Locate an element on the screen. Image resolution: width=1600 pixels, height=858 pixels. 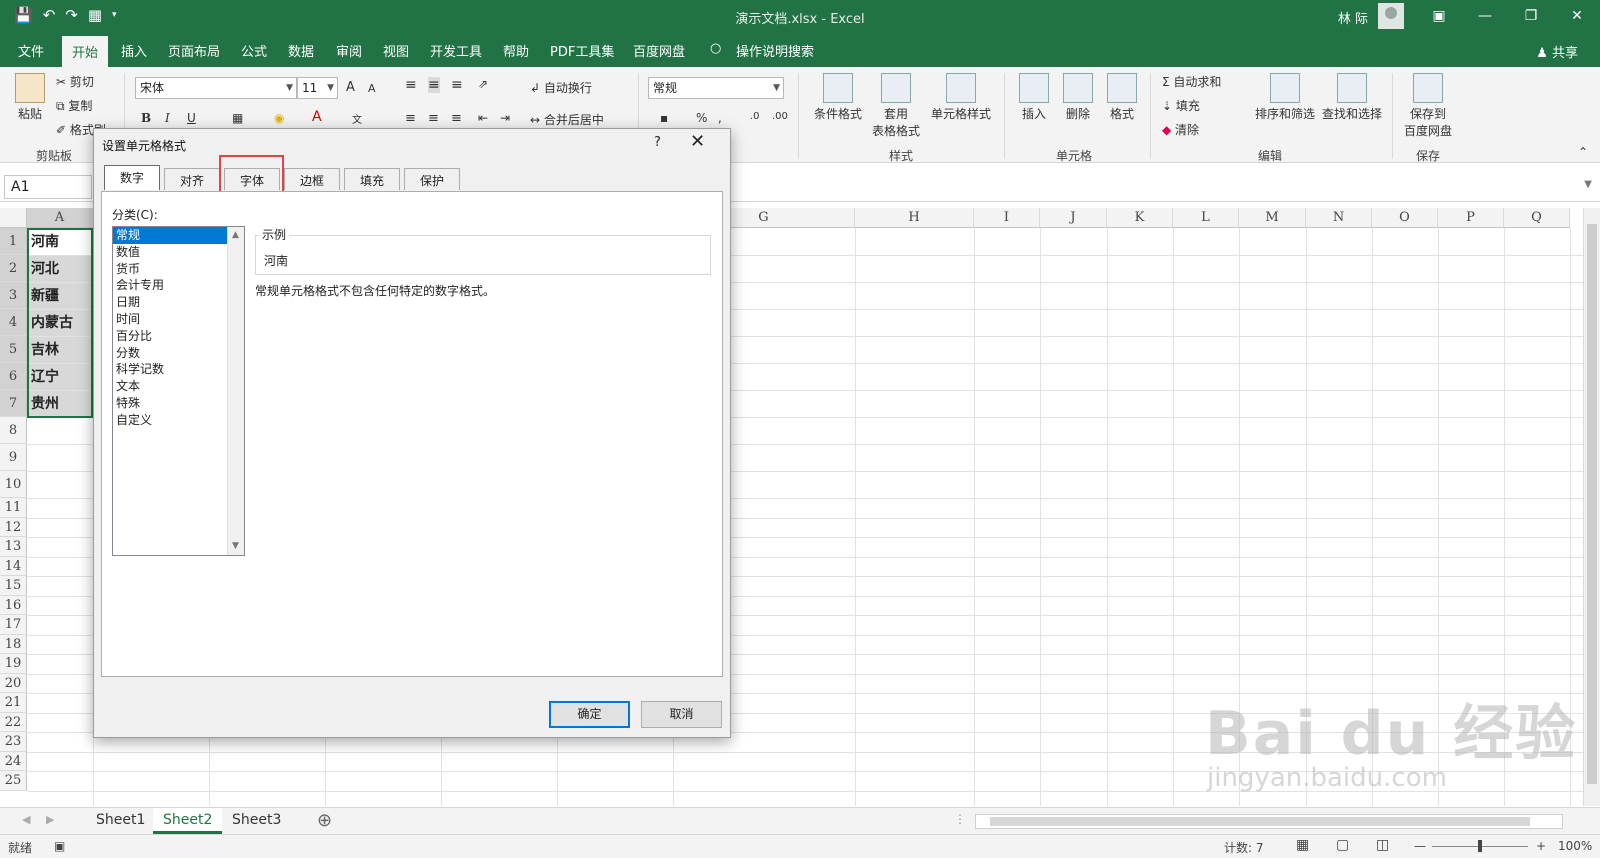
tab-formulas: 公式 is located at coordinates (254, 50).